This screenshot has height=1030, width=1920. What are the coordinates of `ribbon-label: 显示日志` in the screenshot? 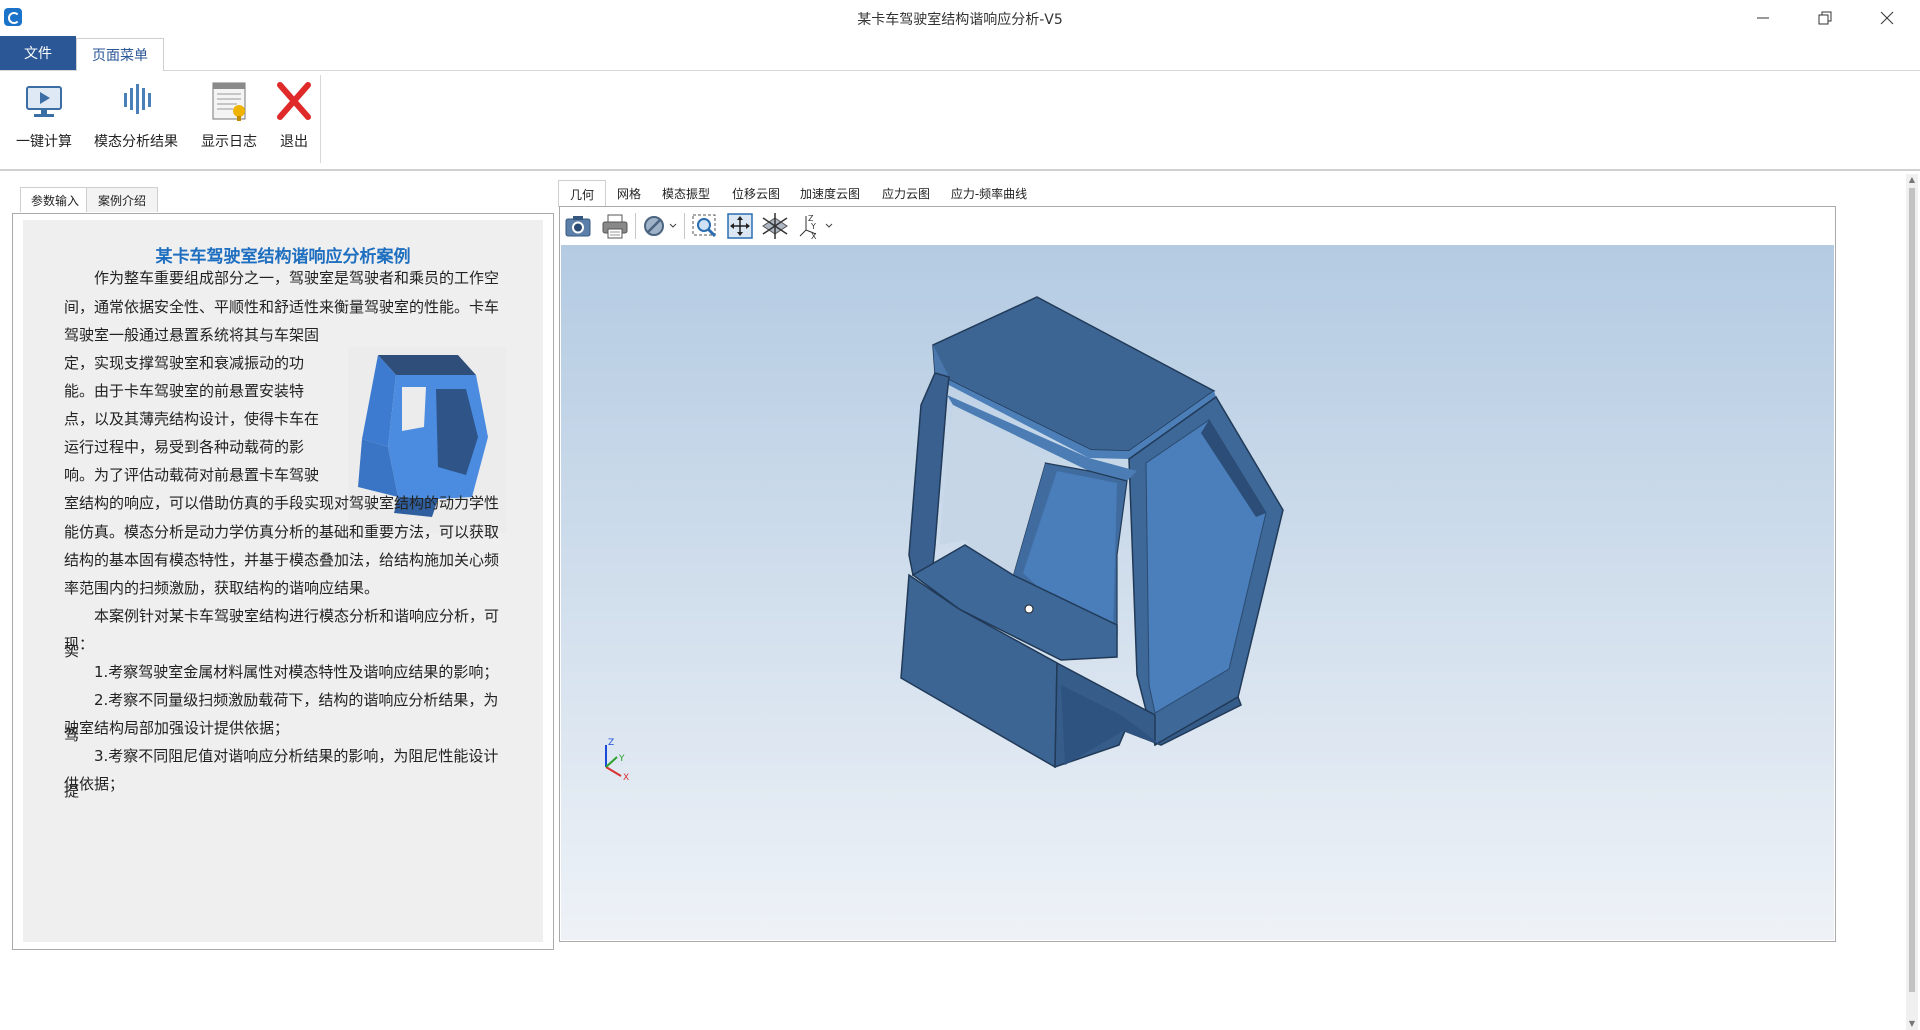 It's located at (229, 142).